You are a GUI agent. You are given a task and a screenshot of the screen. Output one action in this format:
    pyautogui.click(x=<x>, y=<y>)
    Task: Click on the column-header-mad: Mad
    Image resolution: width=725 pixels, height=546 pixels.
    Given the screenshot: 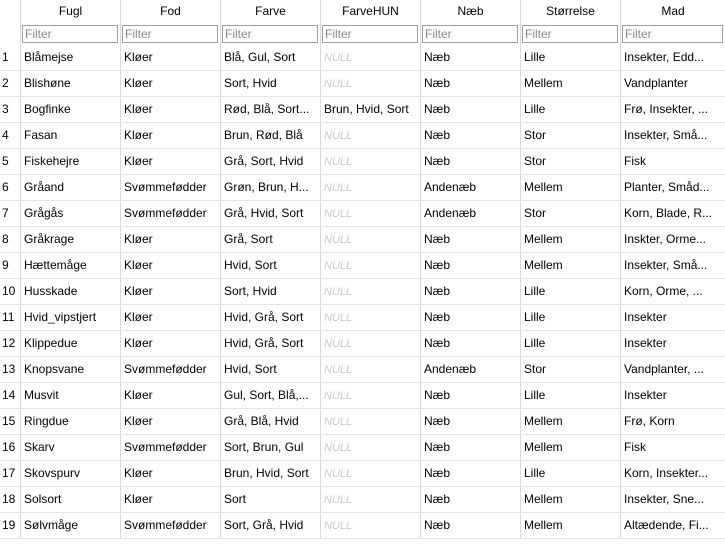 What is the action you would take?
    pyautogui.click(x=673, y=11)
    